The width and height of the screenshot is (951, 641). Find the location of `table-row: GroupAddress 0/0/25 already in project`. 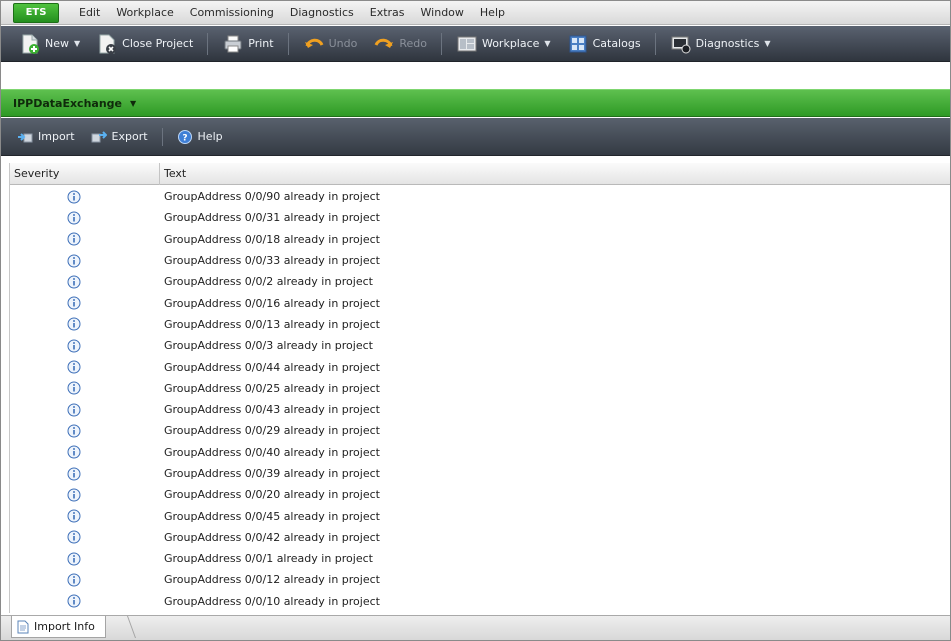

table-row: GroupAddress 0/0/25 already in project is located at coordinates (480, 388).